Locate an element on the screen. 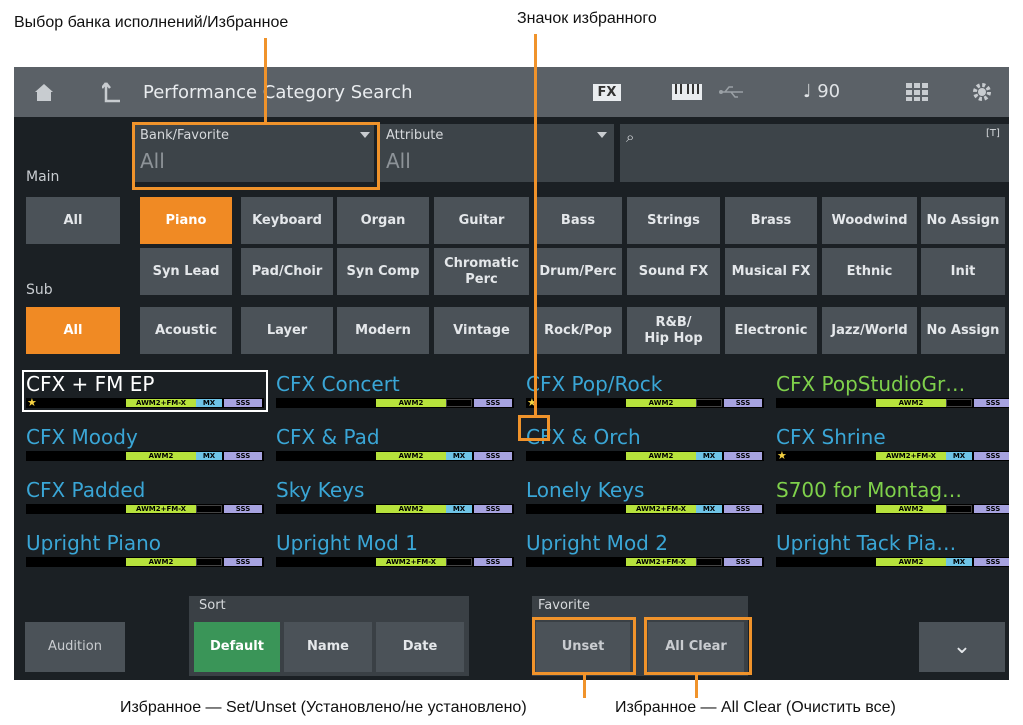 The height and width of the screenshot is (725, 1023). performance-item: CFX Shrine AWM2+FM-X MX SSS ★ is located at coordinates (890, 445).